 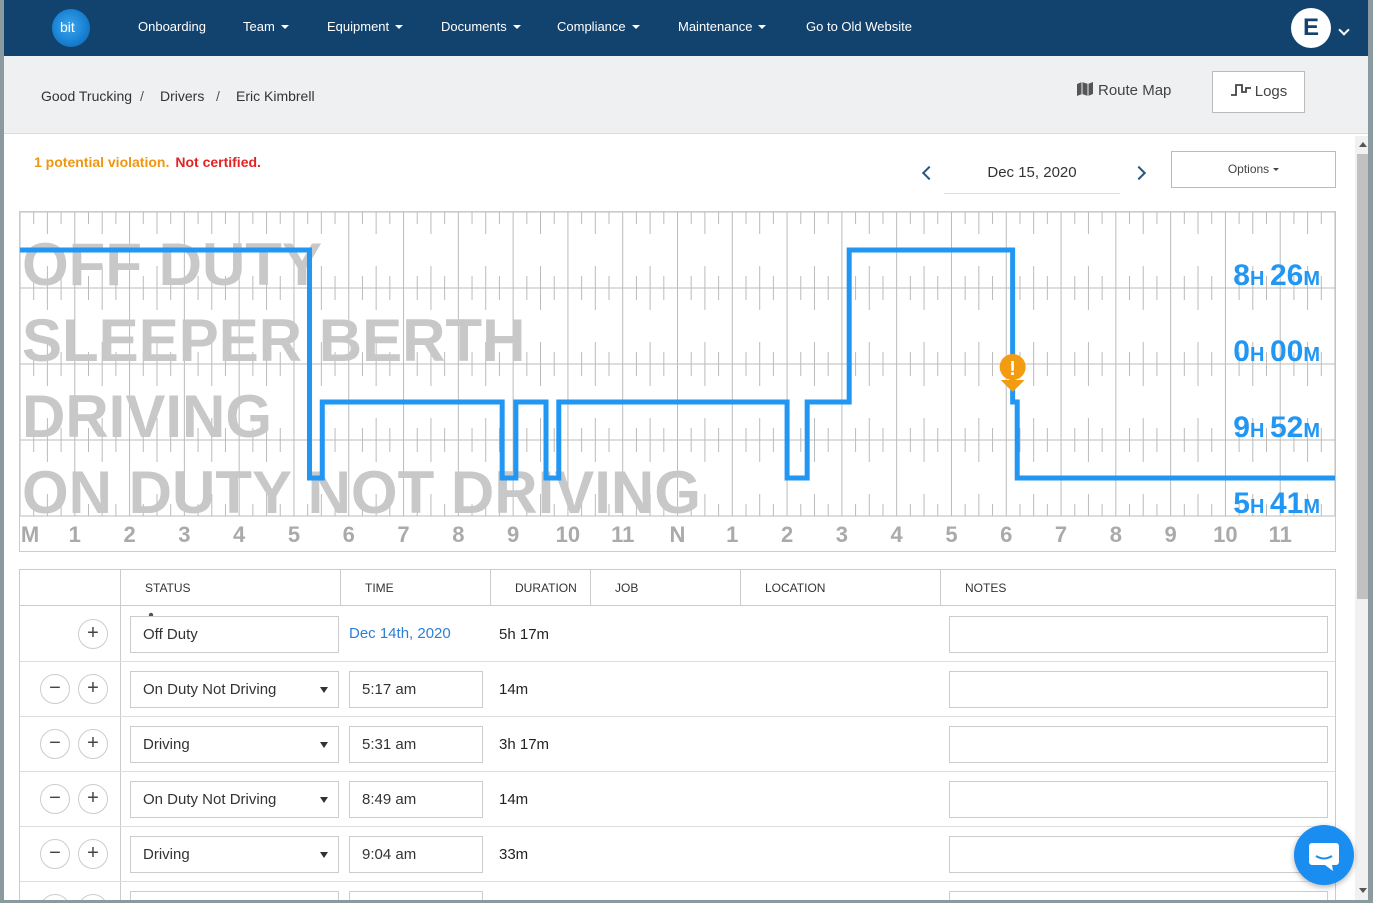 What do you see at coordinates (1137, 588) in the screenshot?
I see `header-notes: NOTES` at bounding box center [1137, 588].